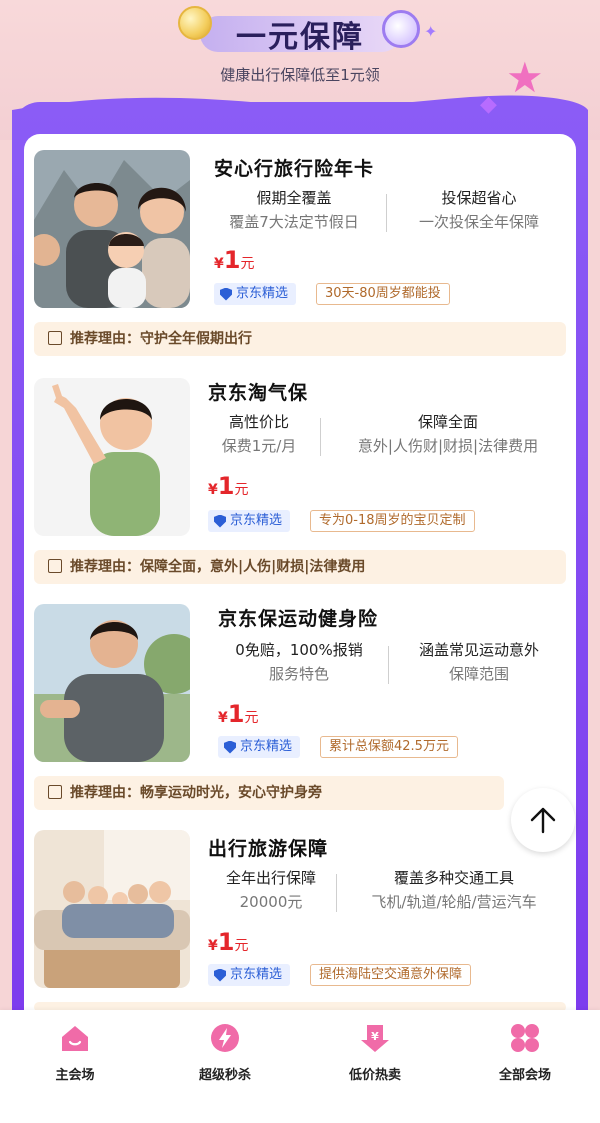  Describe the element at coordinates (479, 210) in the screenshot. I see `feature-right: 投保超省心 一次投保全年保障` at that location.